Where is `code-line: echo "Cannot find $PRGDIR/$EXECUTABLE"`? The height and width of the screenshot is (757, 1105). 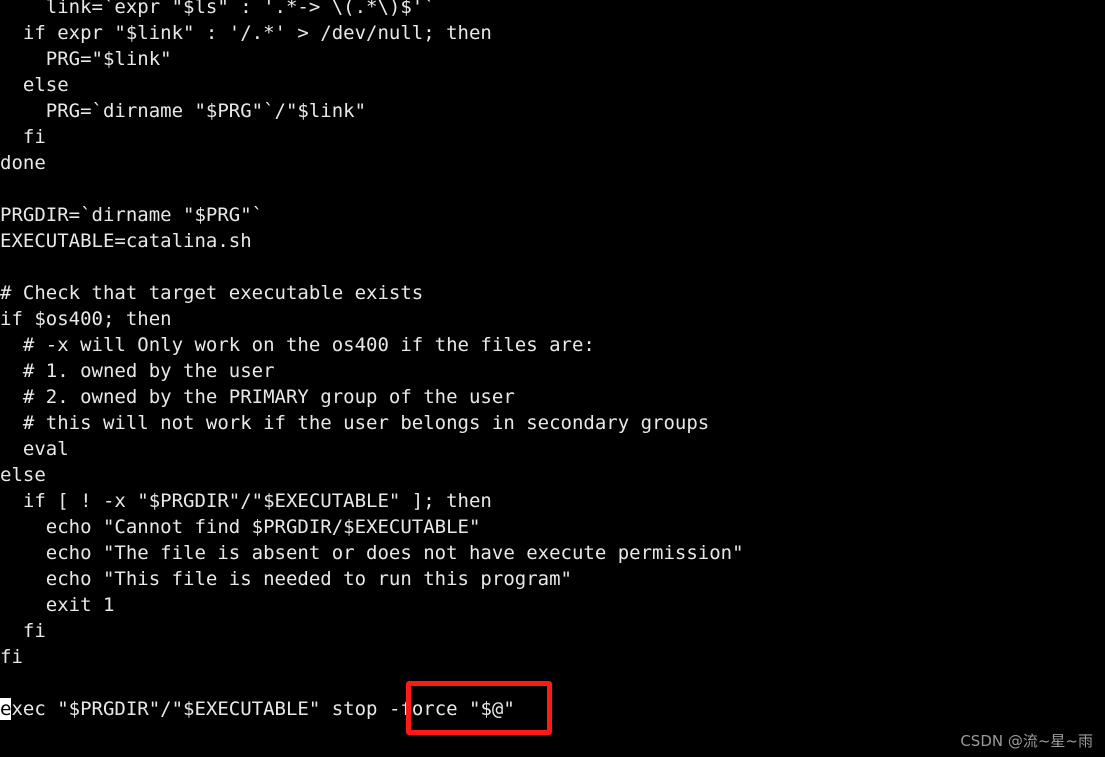 code-line: echo "Cannot find $PRGDIR/$EXECUTABLE" is located at coordinates (240, 527).